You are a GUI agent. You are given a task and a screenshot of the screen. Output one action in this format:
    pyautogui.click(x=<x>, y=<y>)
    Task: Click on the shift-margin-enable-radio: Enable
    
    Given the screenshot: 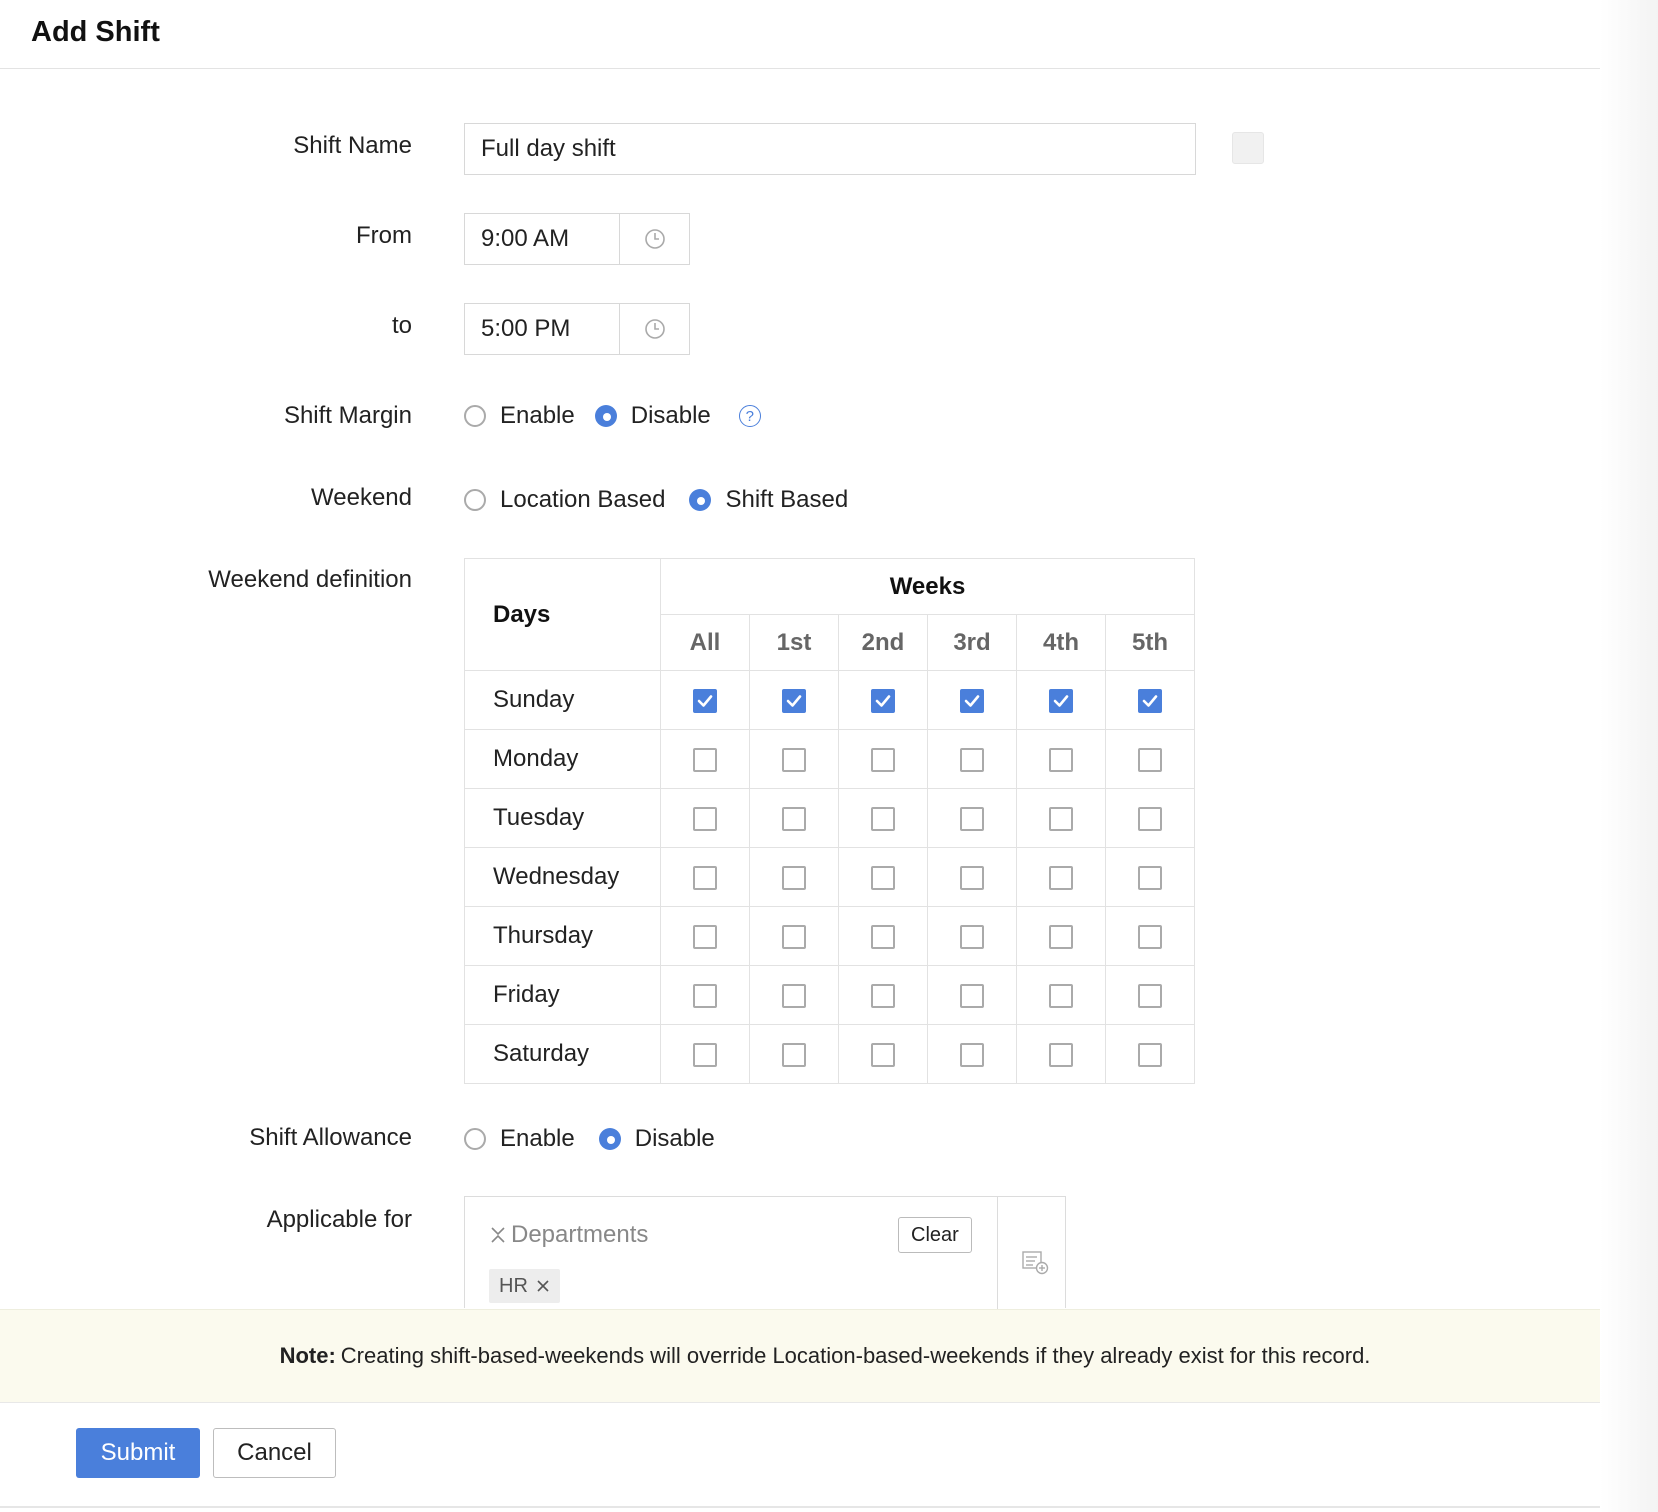 What is the action you would take?
    pyautogui.click(x=519, y=416)
    